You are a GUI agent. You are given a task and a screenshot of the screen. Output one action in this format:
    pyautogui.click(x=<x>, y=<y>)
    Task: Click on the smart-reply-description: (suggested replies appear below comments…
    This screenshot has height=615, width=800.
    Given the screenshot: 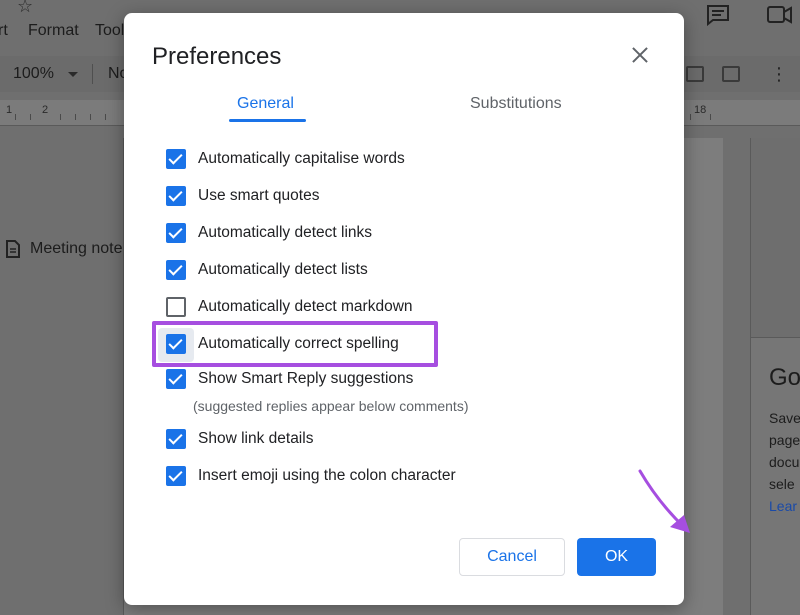 What is the action you would take?
    pyautogui.click(x=331, y=406)
    